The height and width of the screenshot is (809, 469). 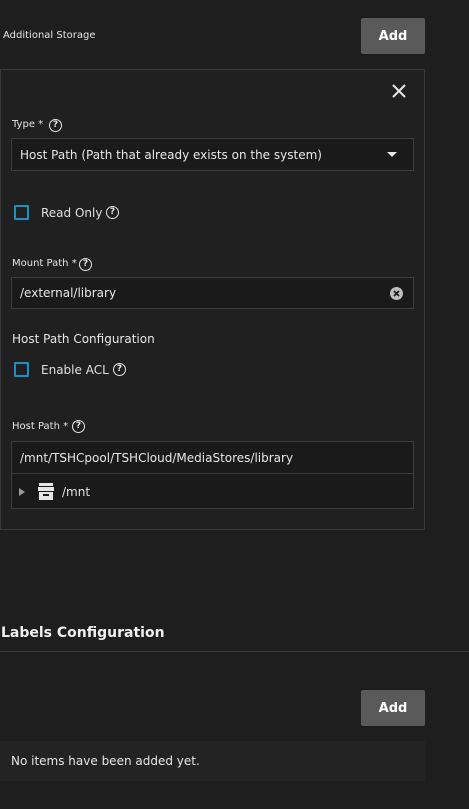 What do you see at coordinates (392, 154) in the screenshot?
I see `chevron-down-icon` at bounding box center [392, 154].